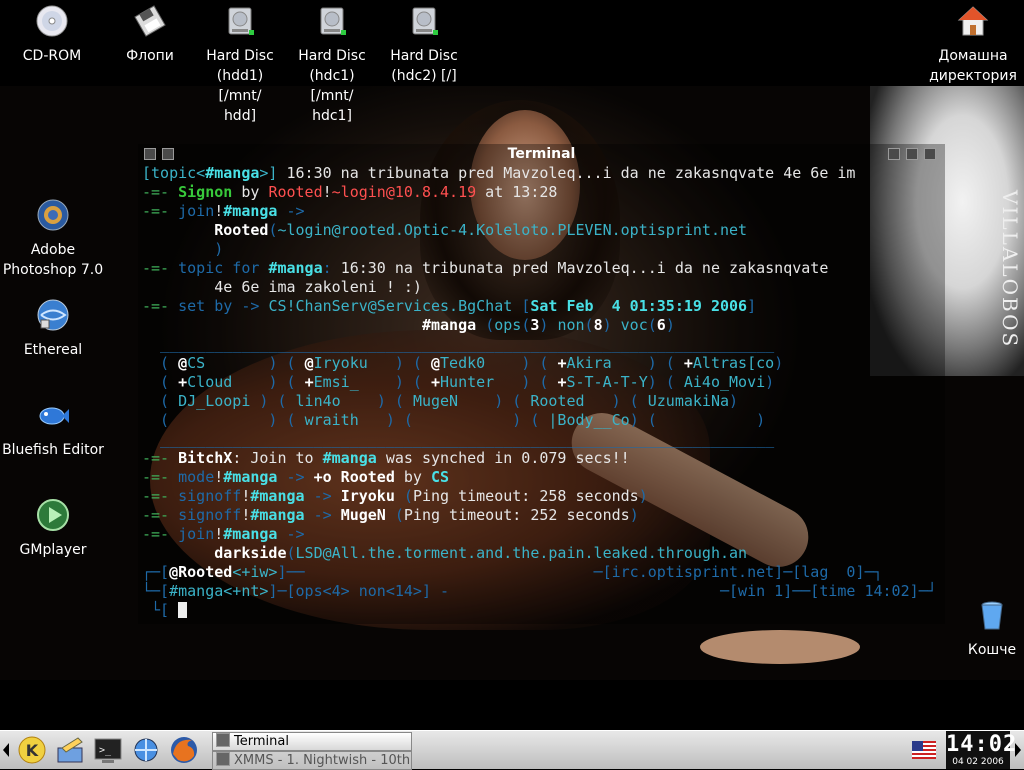 The height and width of the screenshot is (770, 1024). I want to click on kate-editor-icon, so click(70, 750).